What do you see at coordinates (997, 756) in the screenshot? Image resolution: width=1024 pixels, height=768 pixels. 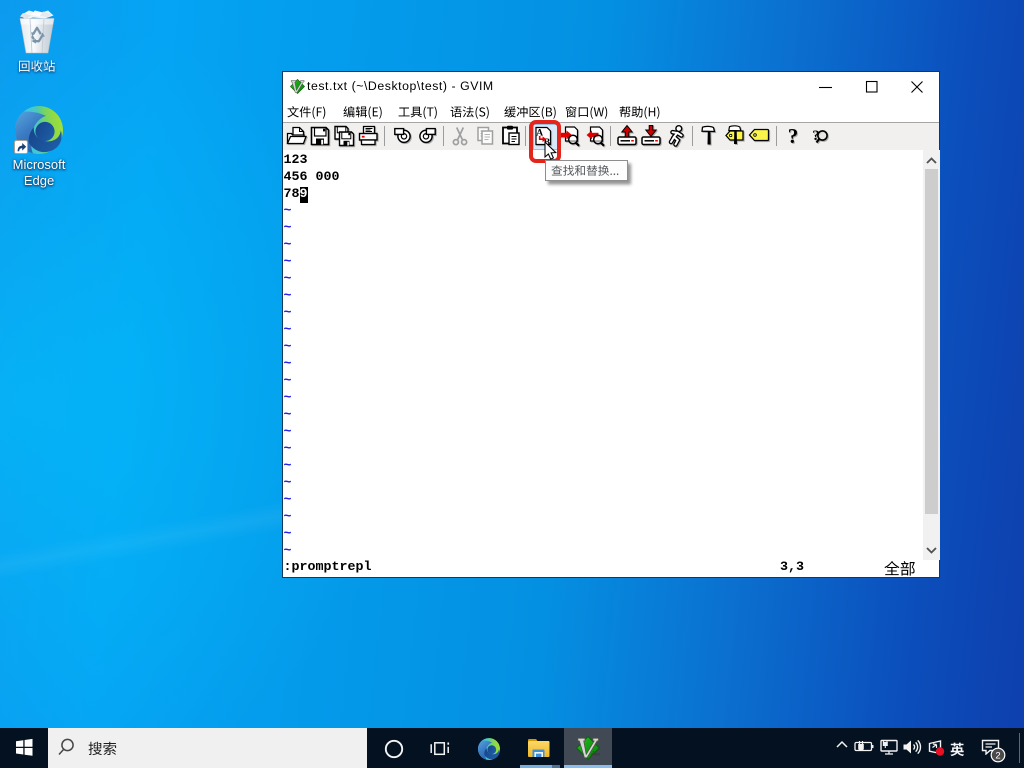 I see `svg-text: 2` at bounding box center [997, 756].